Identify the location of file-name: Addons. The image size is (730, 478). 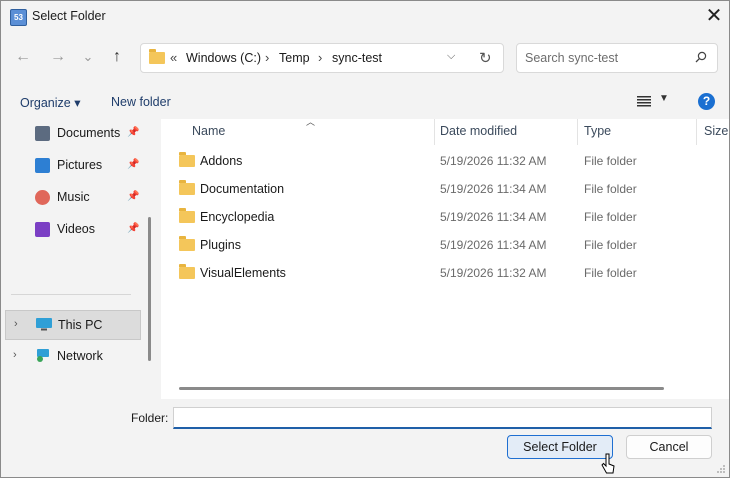
(221, 161).